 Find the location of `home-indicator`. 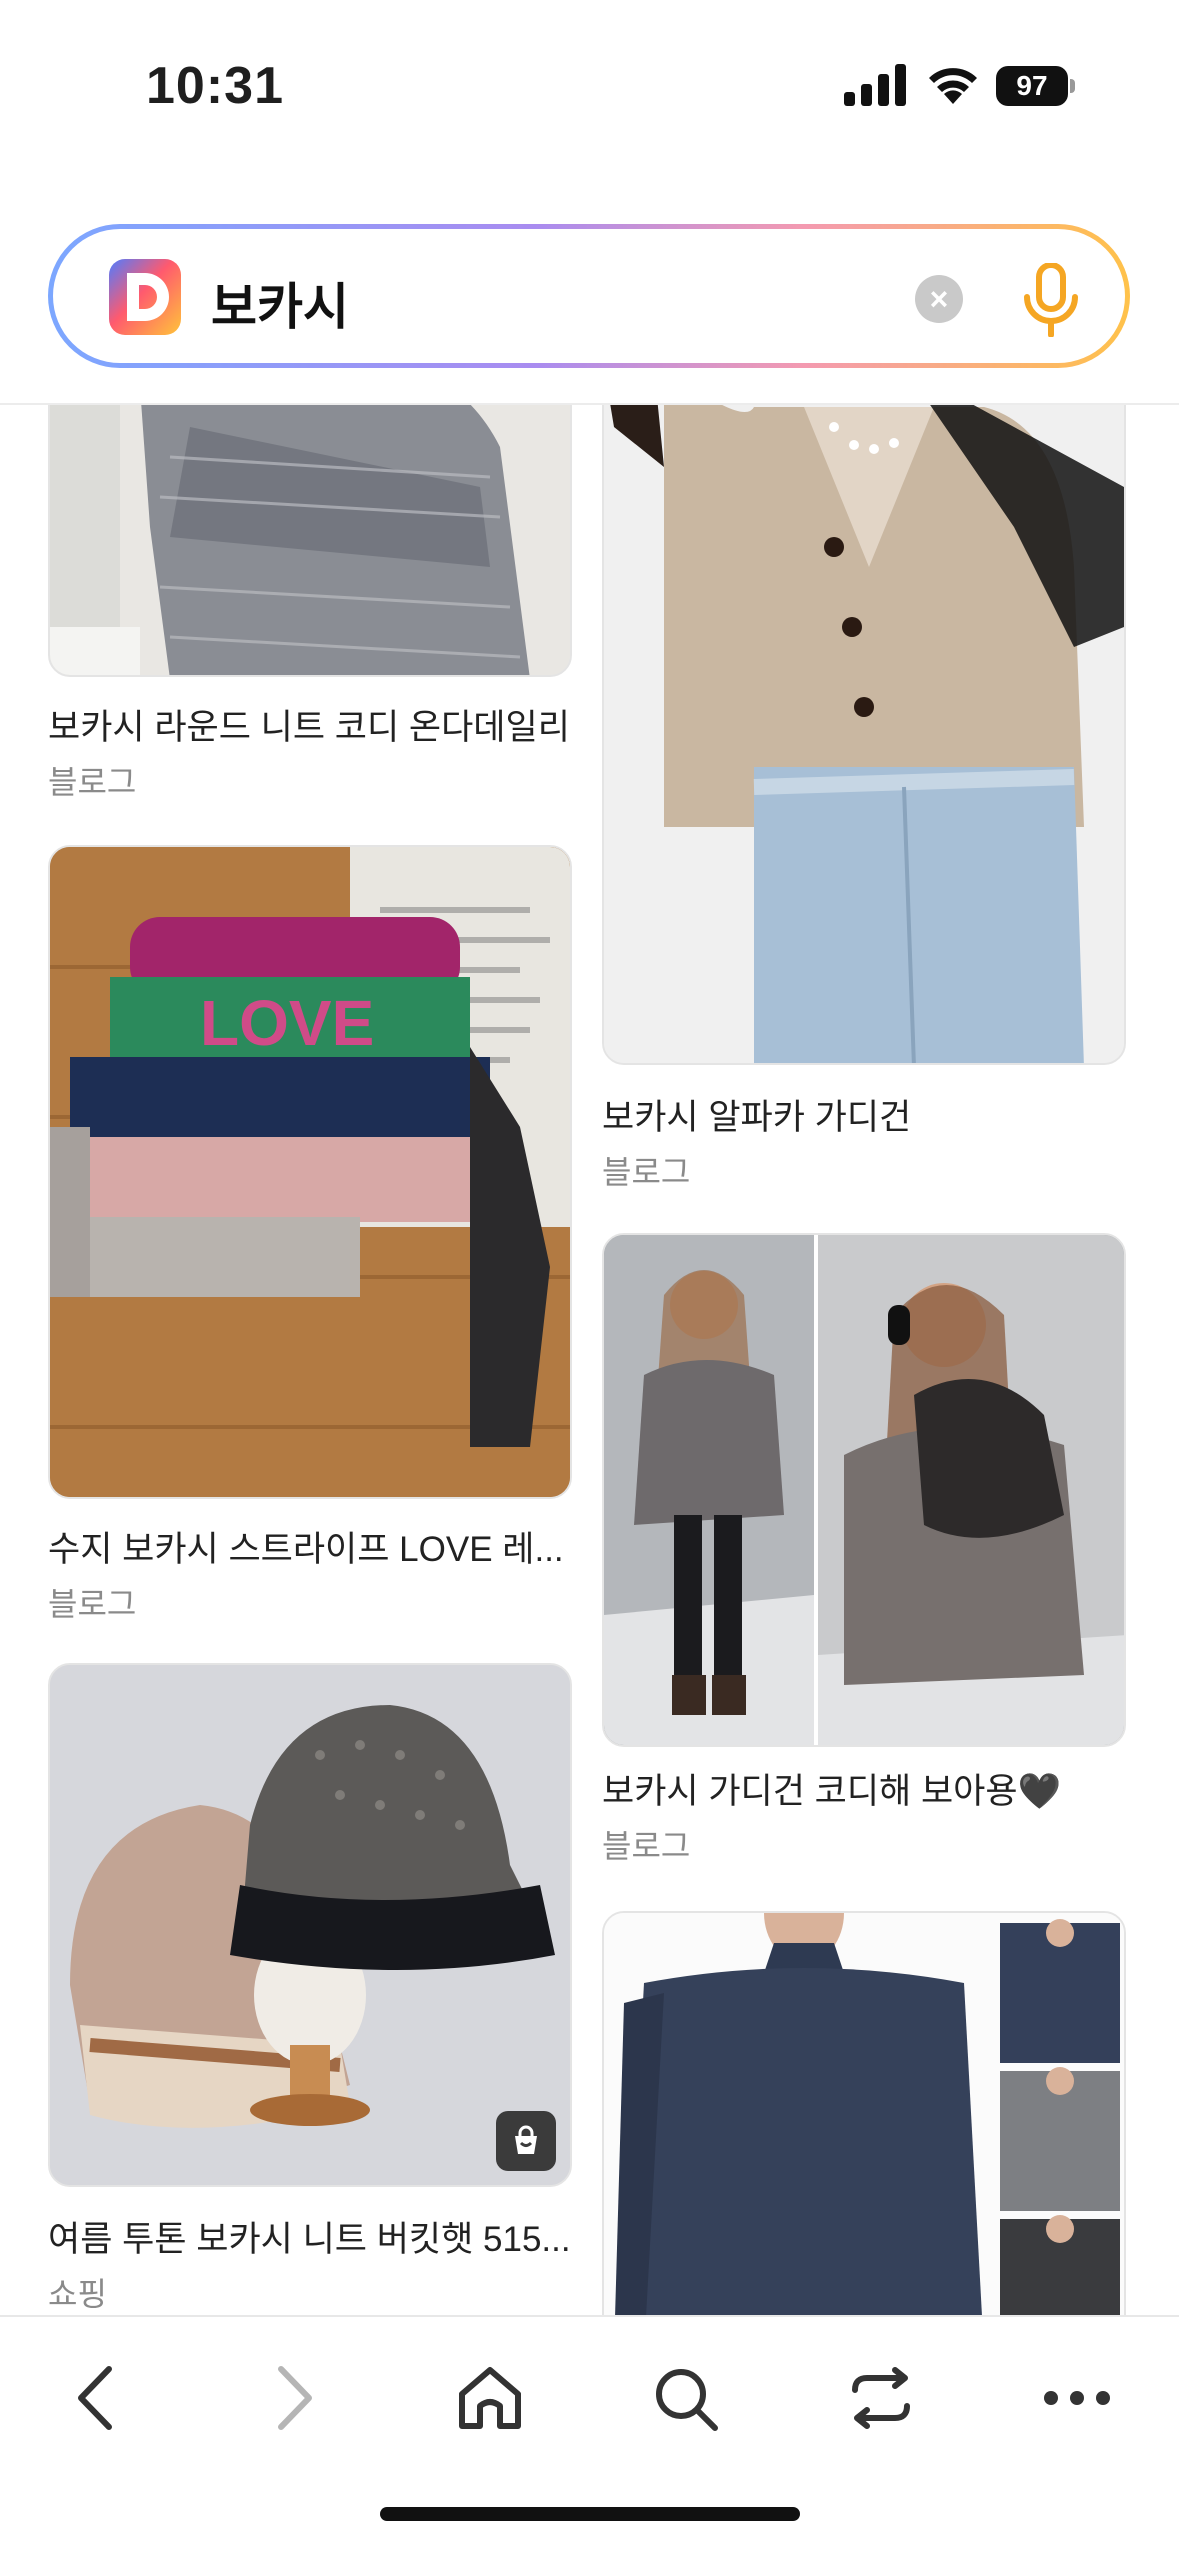

home-indicator is located at coordinates (590, 2514).